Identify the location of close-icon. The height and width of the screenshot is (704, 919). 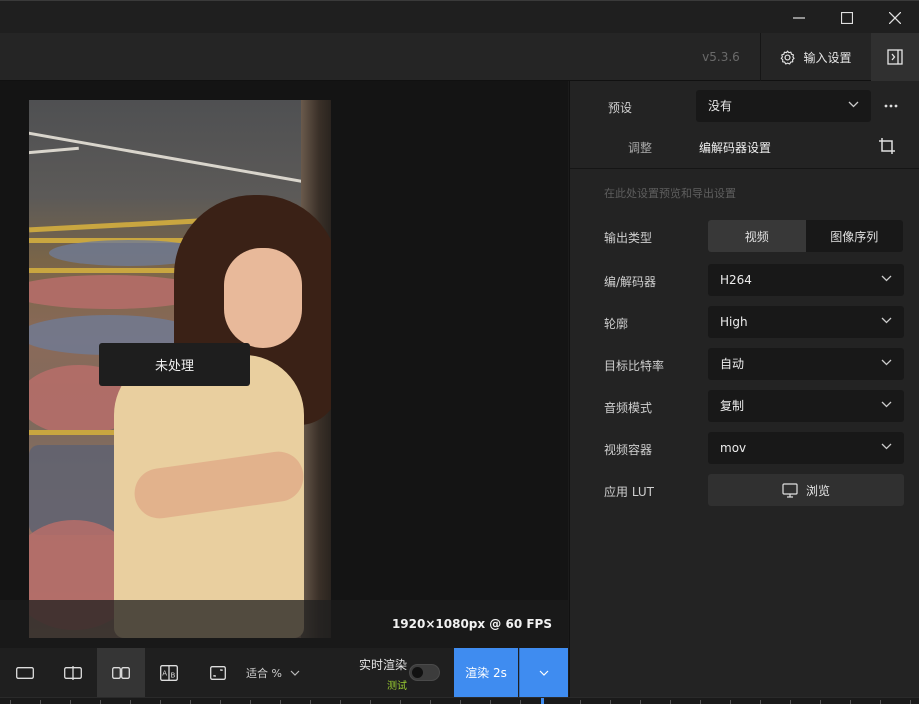
(895, 17).